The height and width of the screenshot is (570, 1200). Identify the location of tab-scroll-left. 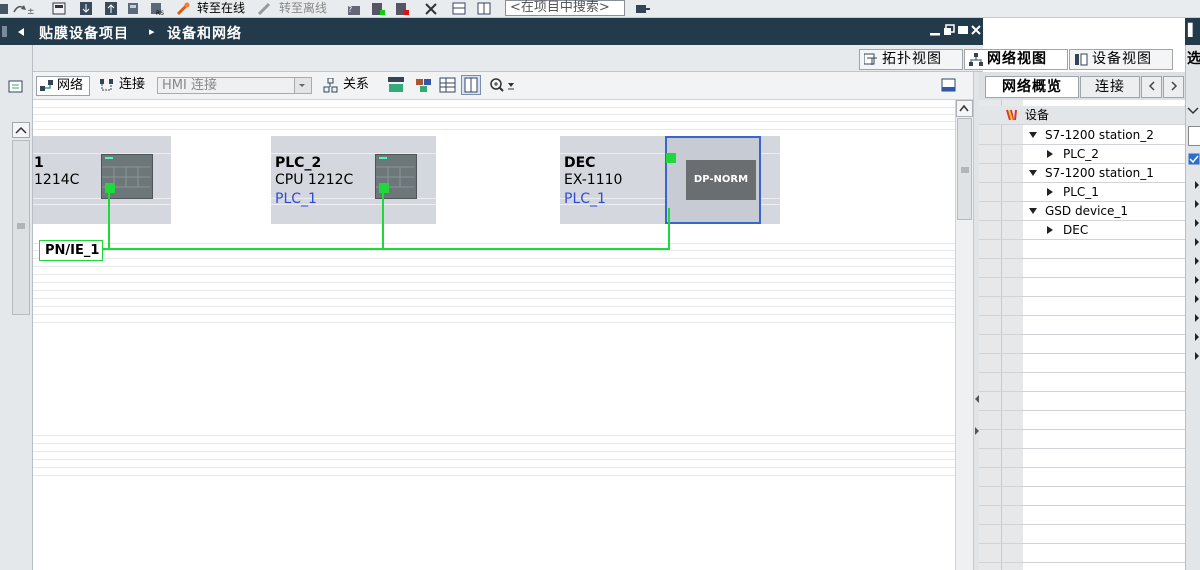
(1151, 87).